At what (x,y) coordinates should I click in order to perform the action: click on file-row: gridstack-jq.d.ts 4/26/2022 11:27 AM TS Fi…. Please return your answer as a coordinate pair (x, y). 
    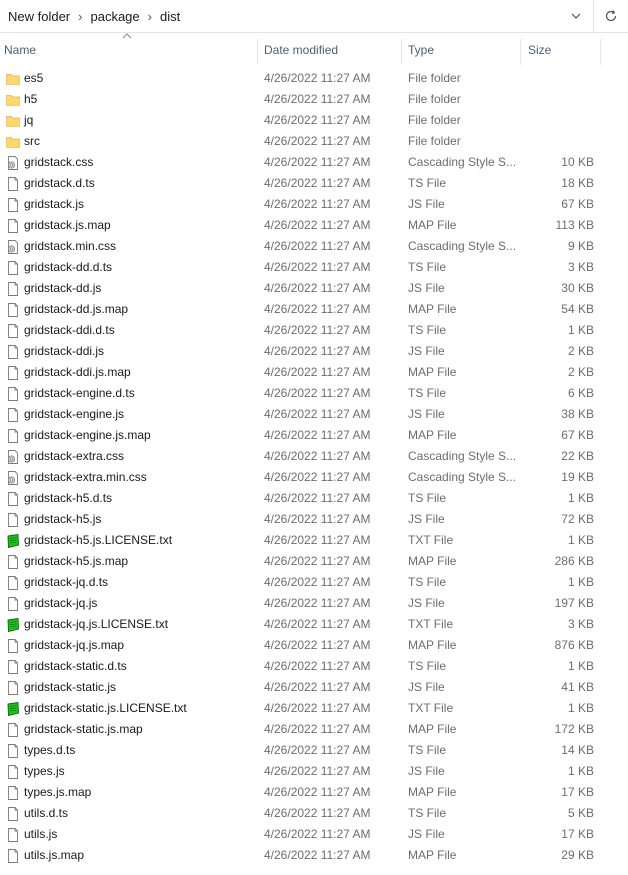
    Looking at the image, I should click on (314, 582).